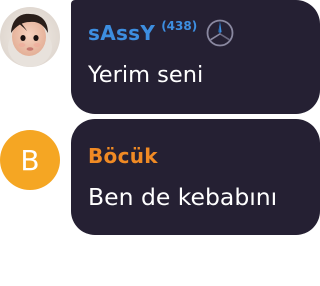 The image size is (320, 286). I want to click on message-text: Yerim seni, so click(146, 75).